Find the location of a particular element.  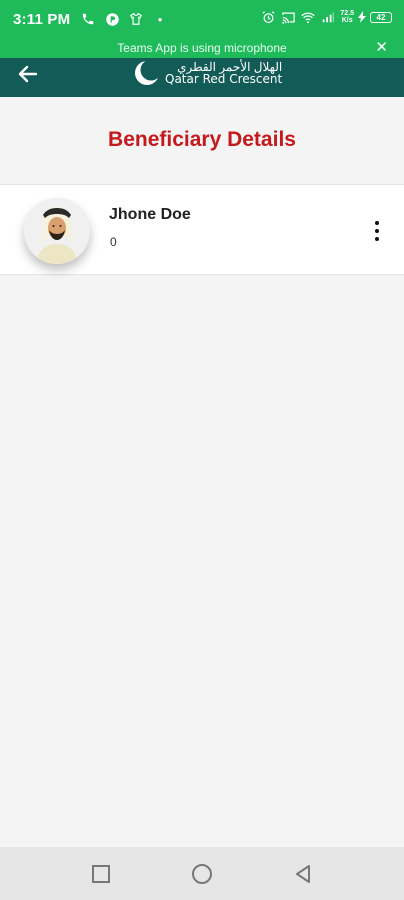

home-circle-icon is located at coordinates (202, 874).